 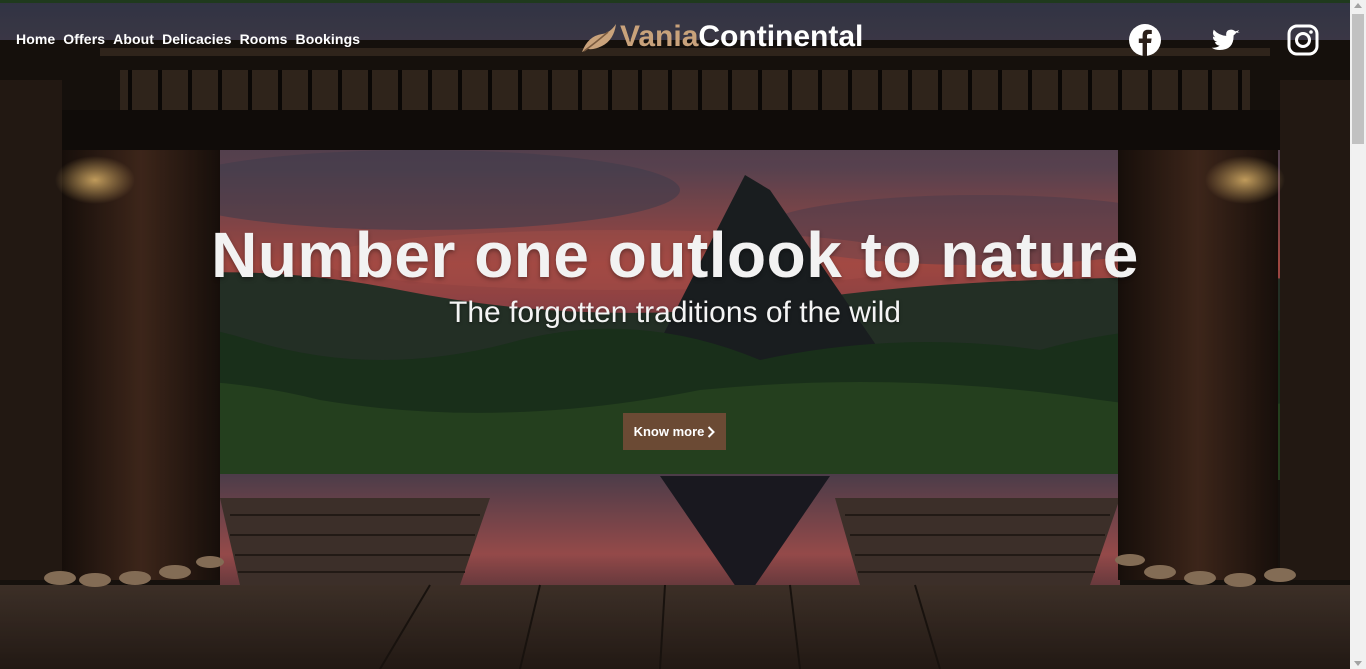 What do you see at coordinates (197, 39) in the screenshot?
I see `nav-link-delicacies: Delicacies` at bounding box center [197, 39].